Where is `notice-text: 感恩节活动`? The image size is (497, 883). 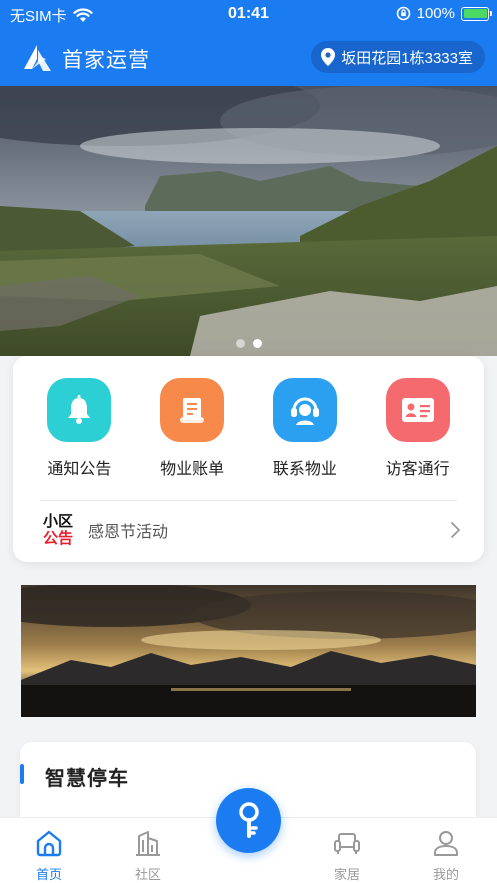 notice-text: 感恩节活动 is located at coordinates (128, 532).